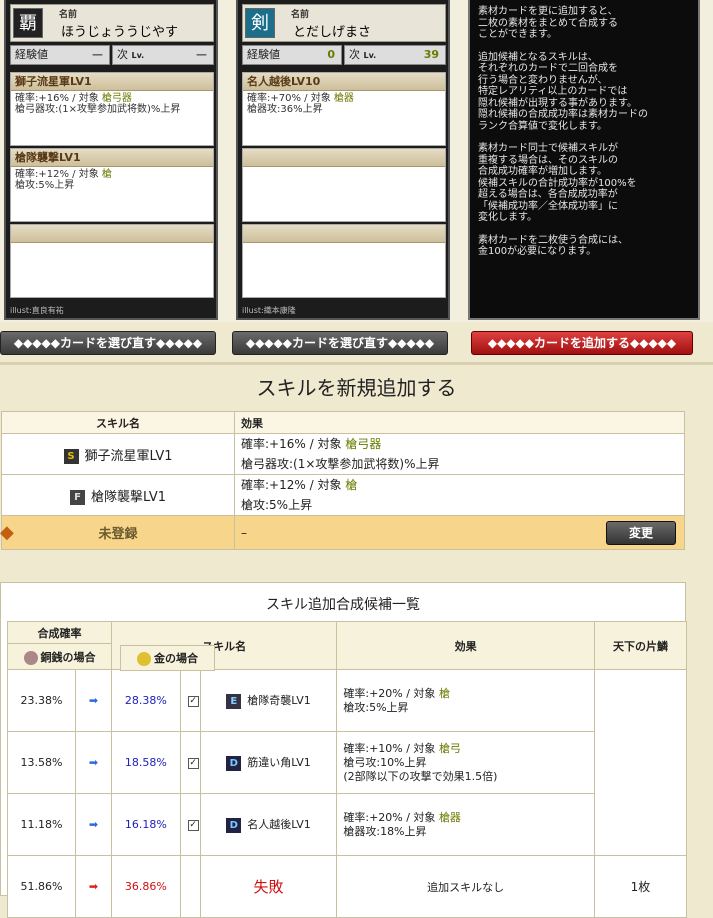  I want to click on change-button: 変更, so click(641, 533).